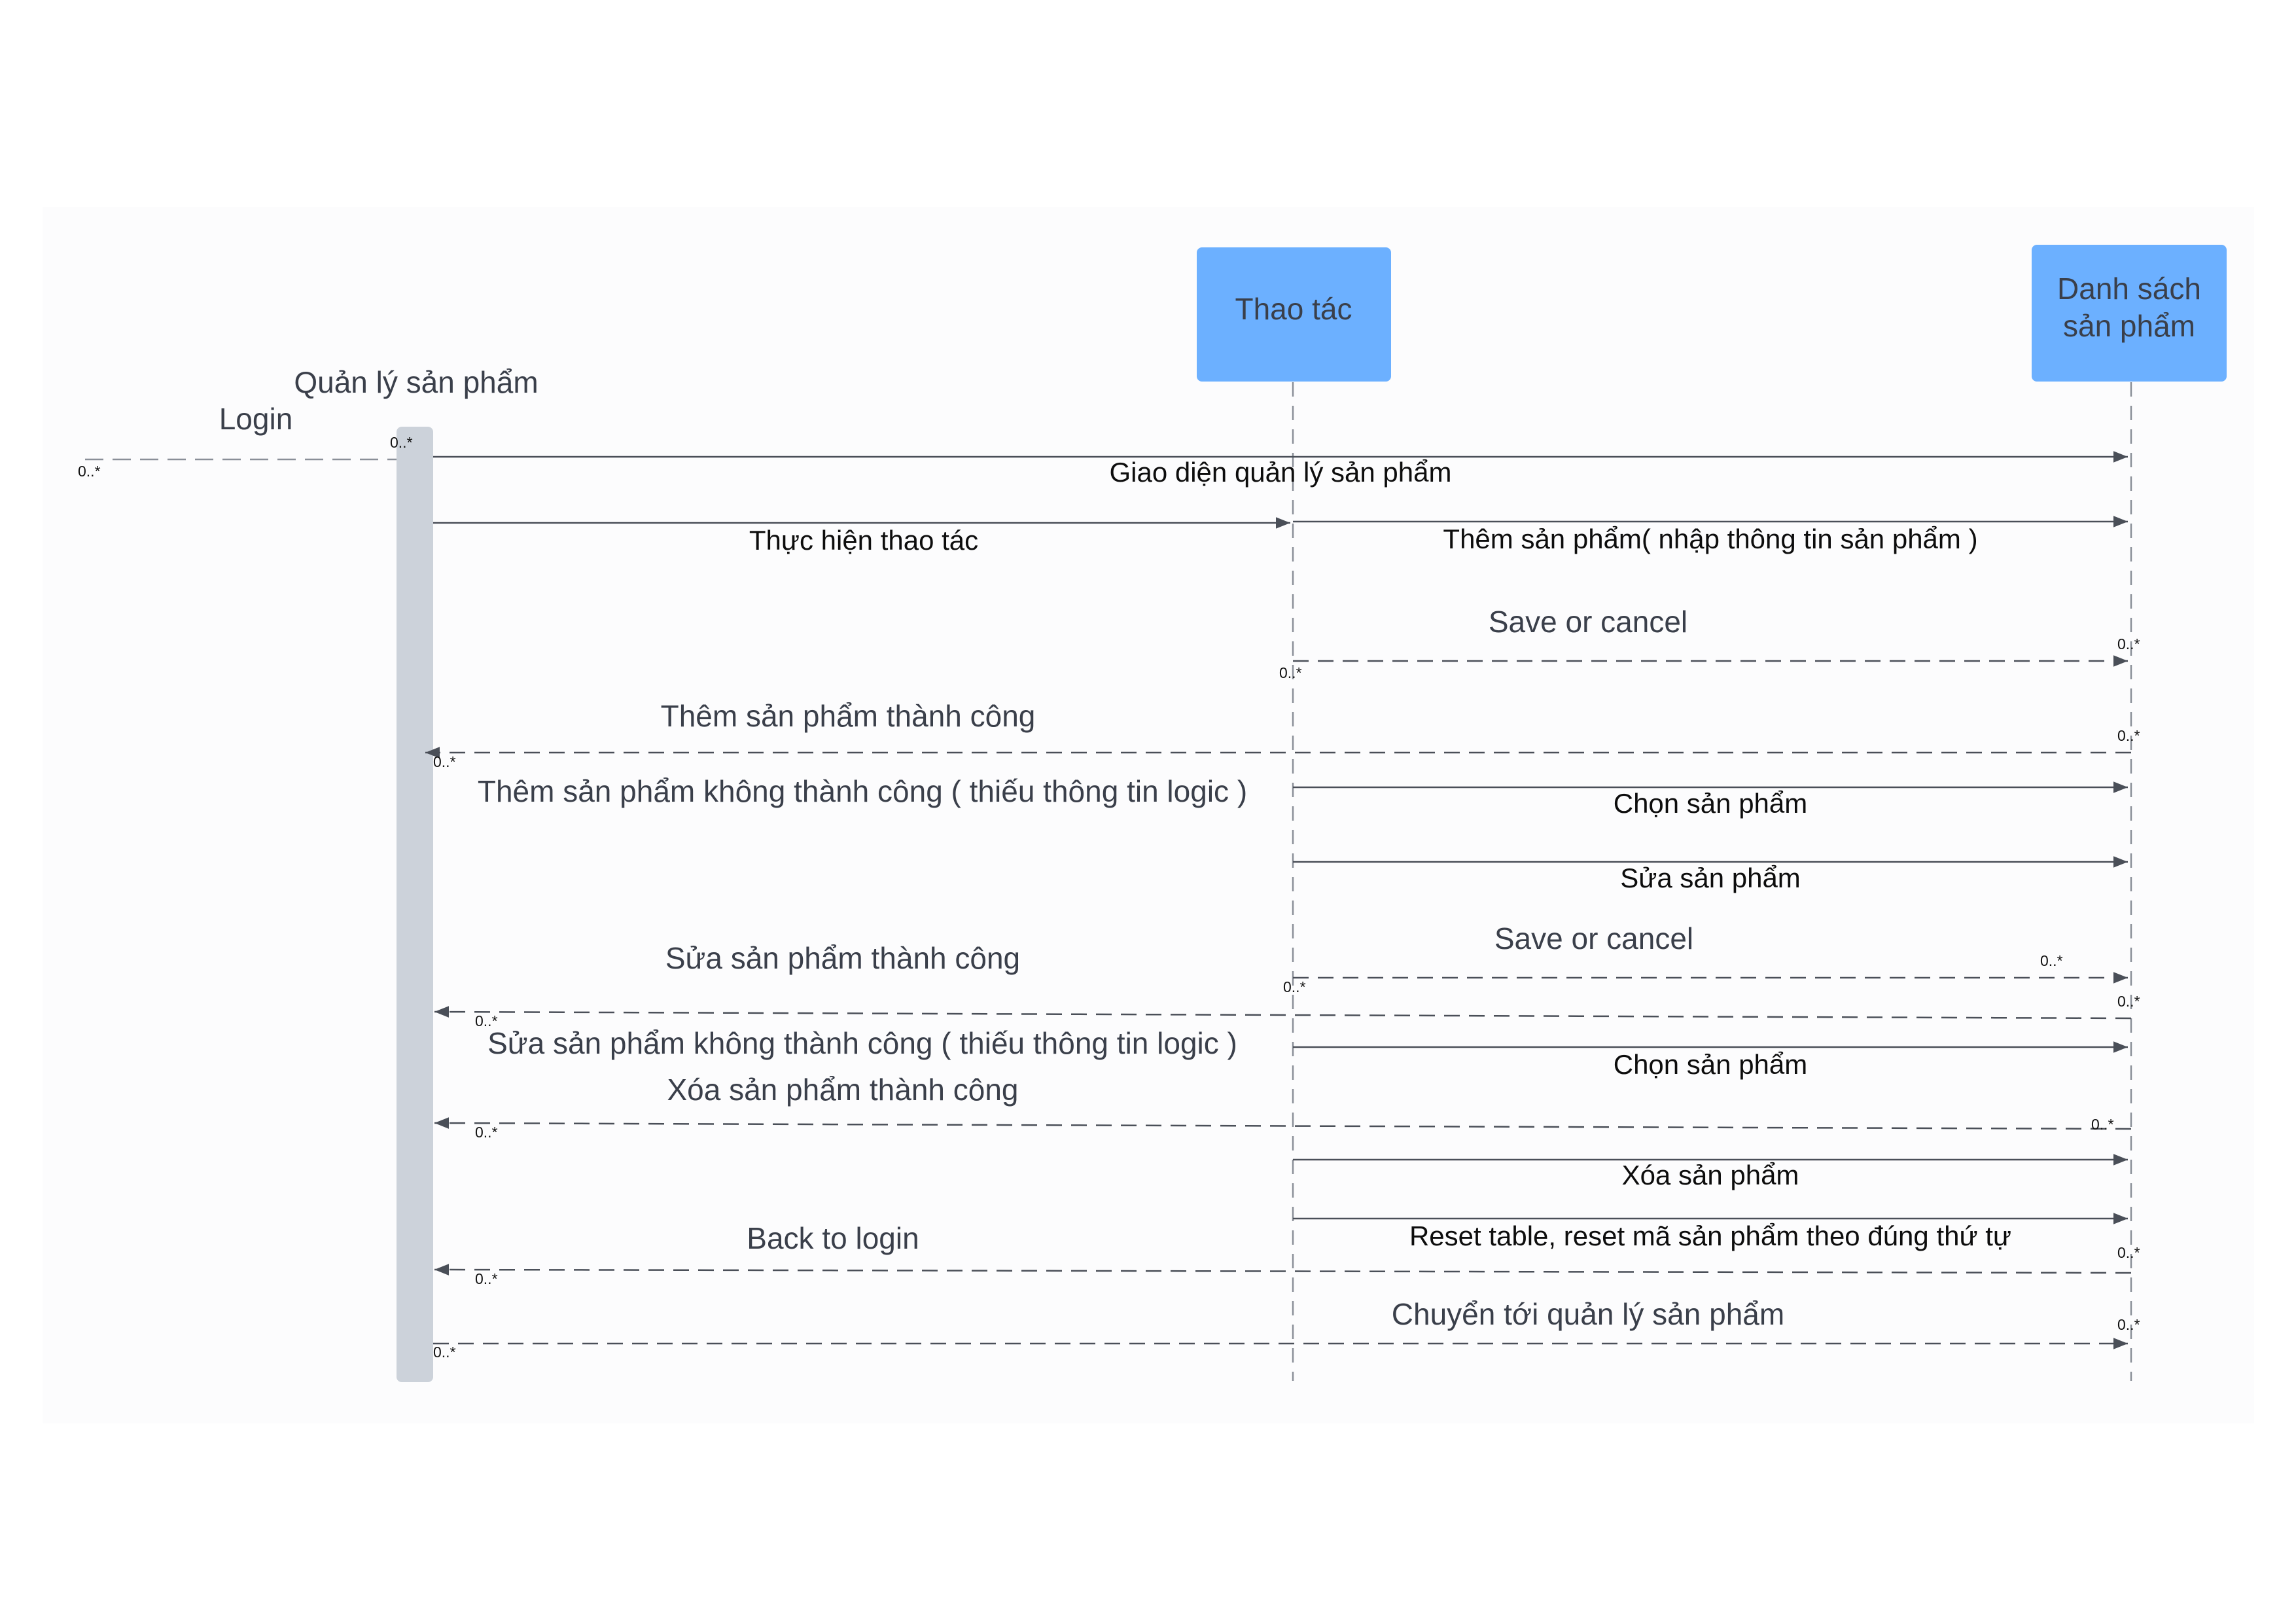 The width and height of the screenshot is (2296, 1623). I want to click on message-label-m5: Thêm sản phẩm thành công, so click(849, 716).